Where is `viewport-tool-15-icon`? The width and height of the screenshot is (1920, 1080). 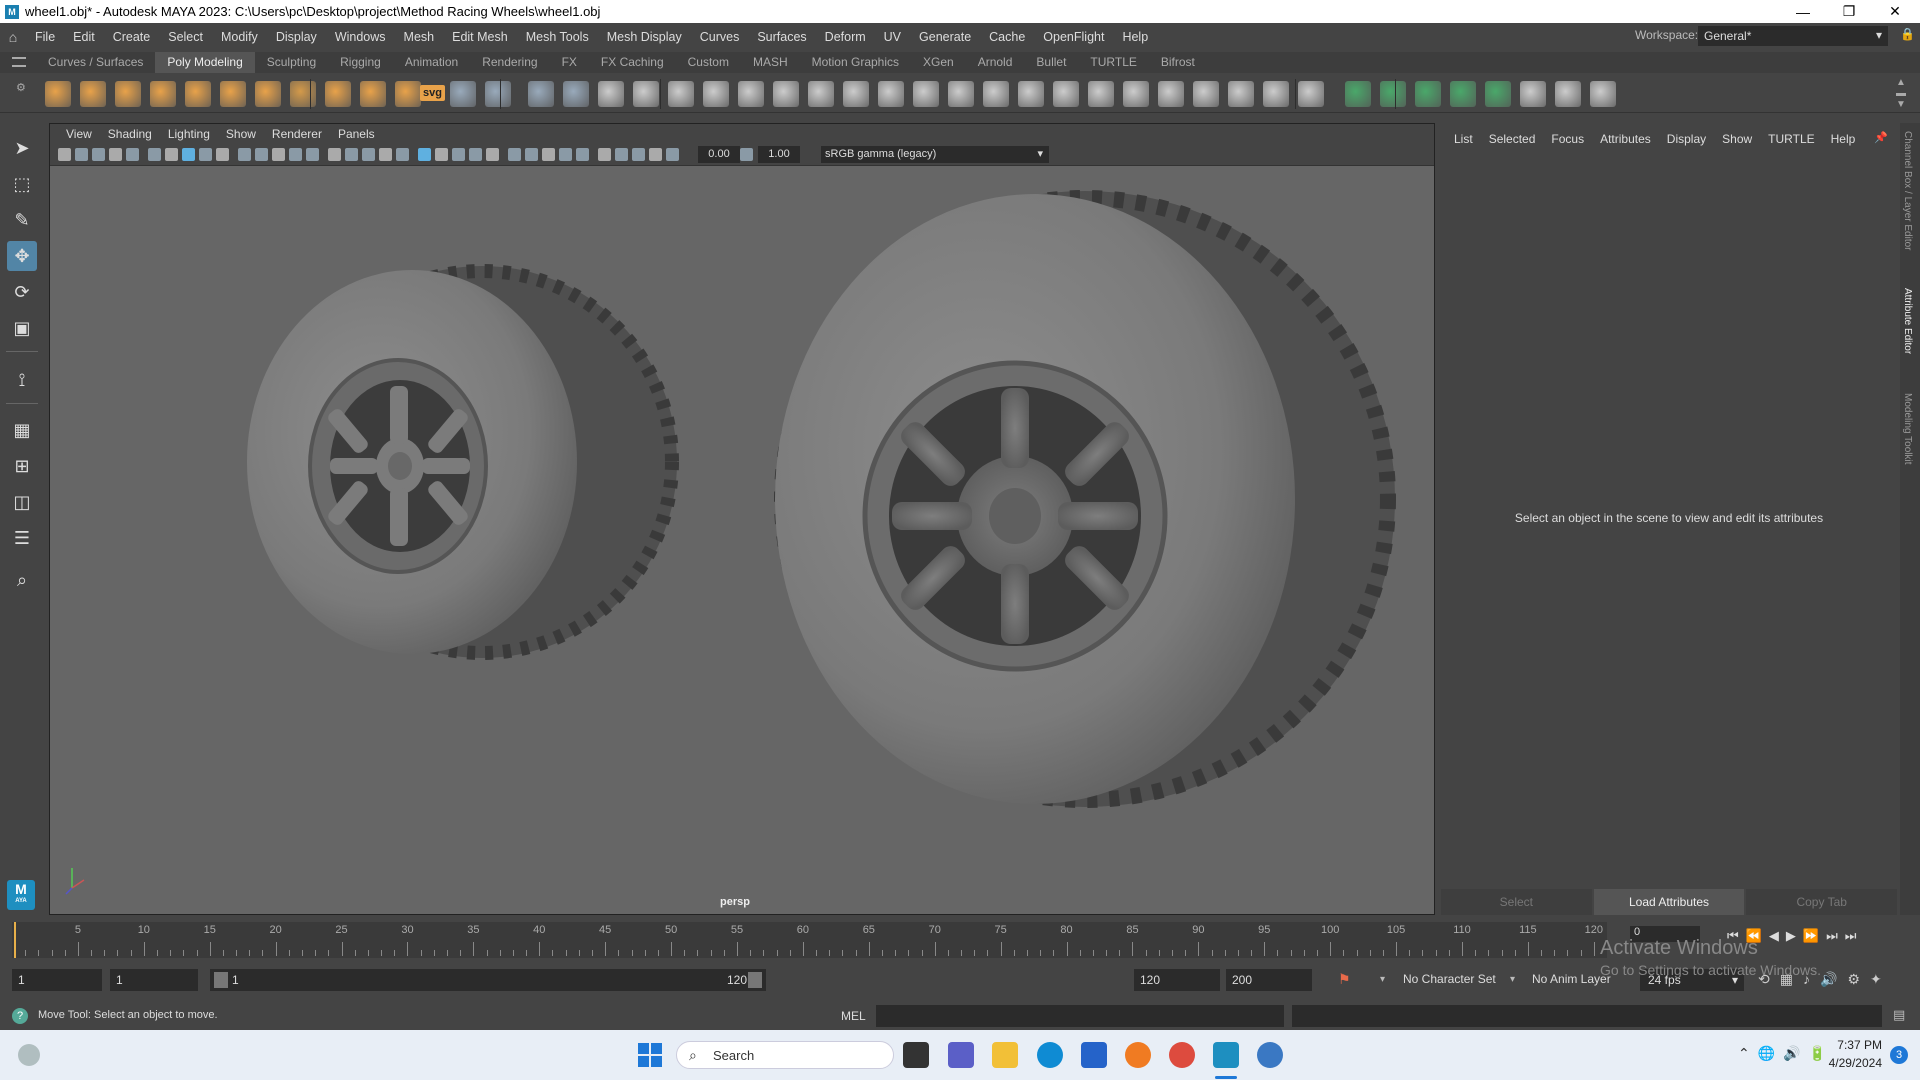 viewport-tool-15-icon is located at coordinates (312, 154).